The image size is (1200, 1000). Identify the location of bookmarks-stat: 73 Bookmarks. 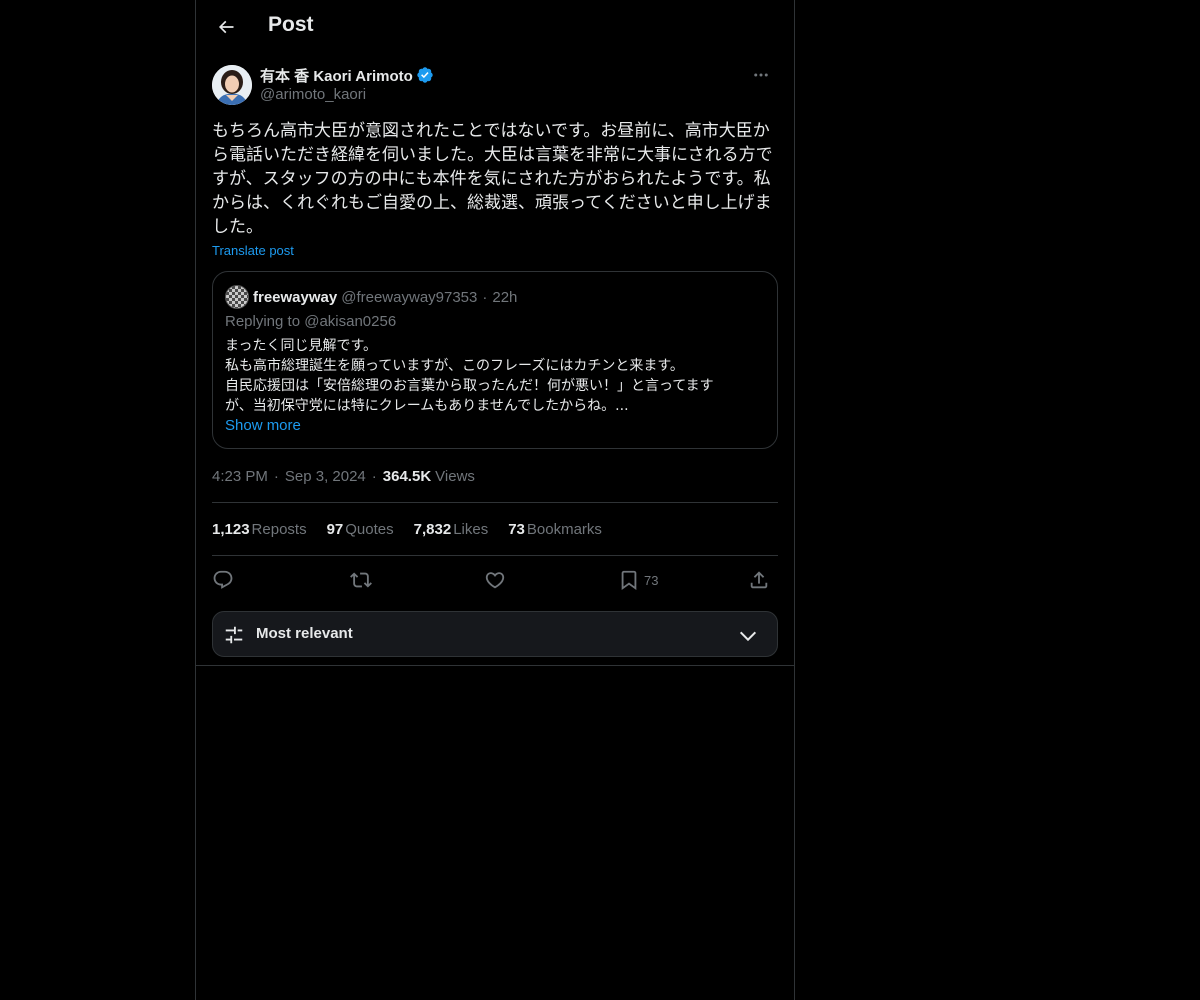
(555, 529).